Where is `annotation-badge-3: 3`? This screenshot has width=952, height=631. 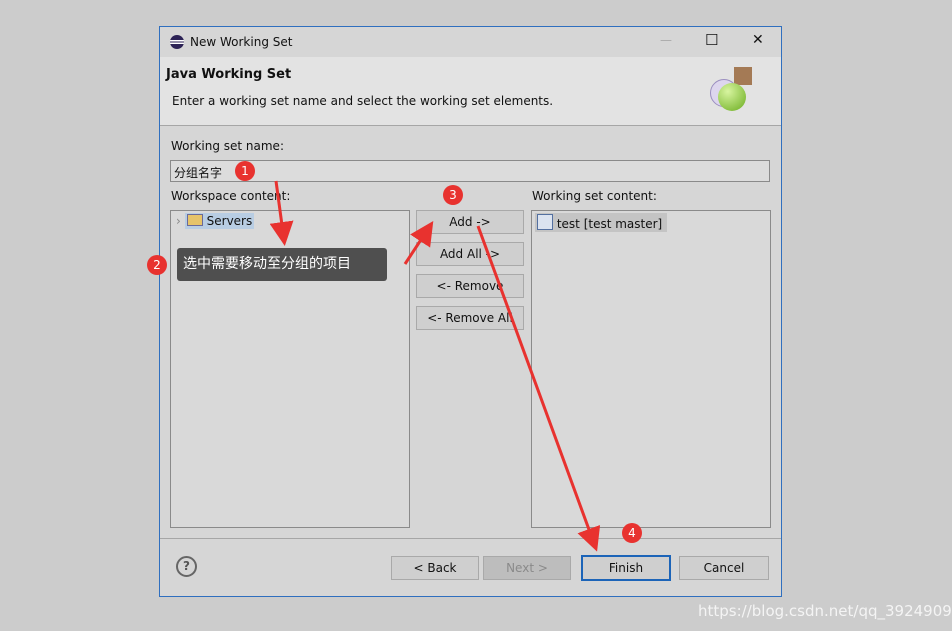
annotation-badge-3: 3 is located at coordinates (453, 195).